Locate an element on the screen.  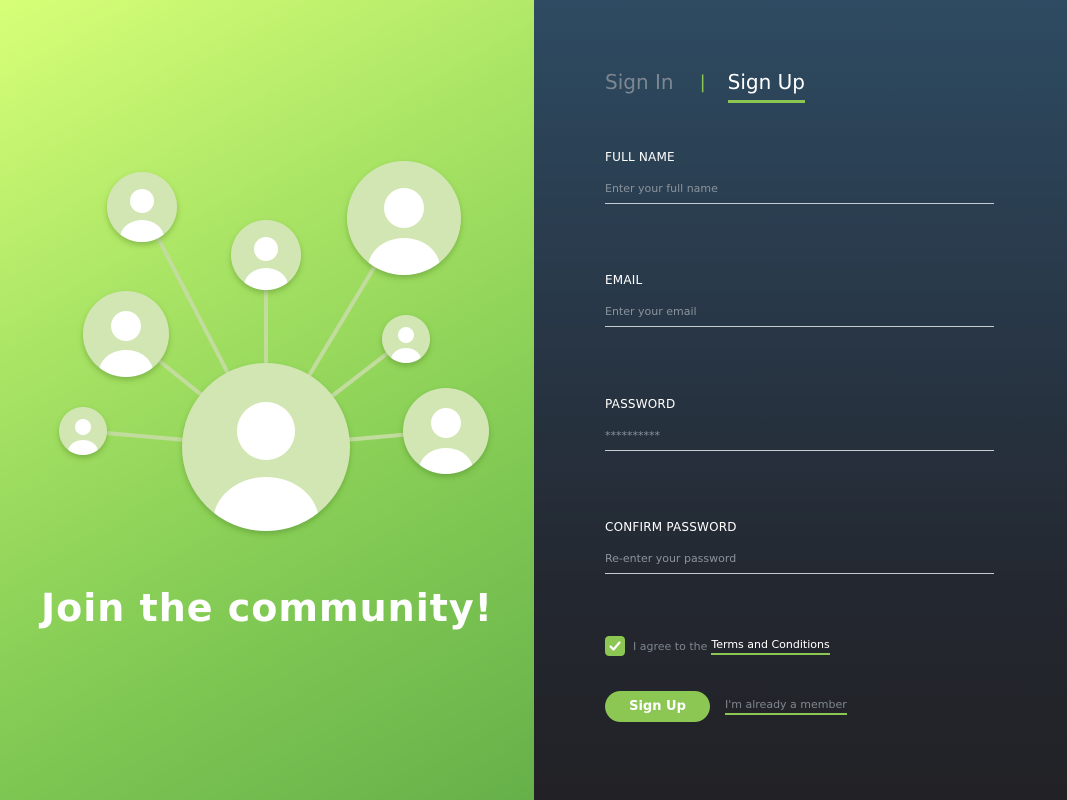
confirm-password-label: CONFIRM PASSWORD is located at coordinates (671, 527).